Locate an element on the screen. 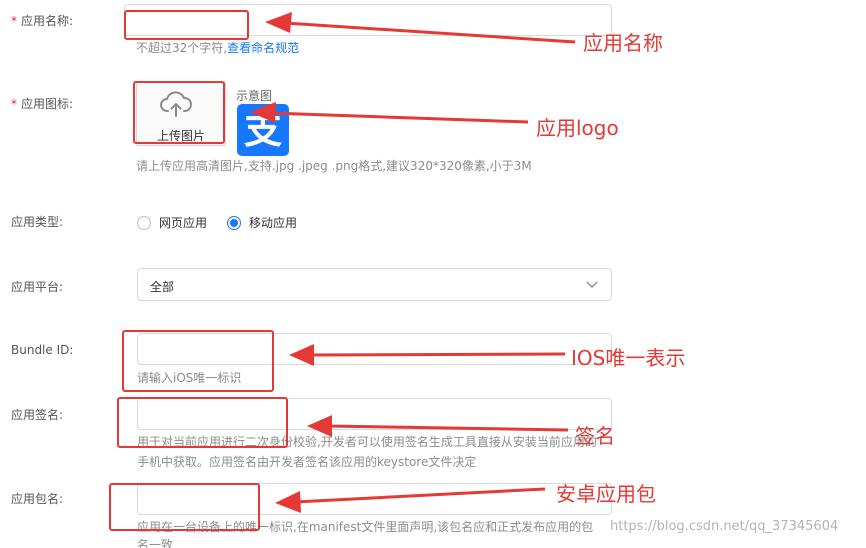 This screenshot has width=866, height=548. annotation-android-package: 安卓应用包 is located at coordinates (606, 494).